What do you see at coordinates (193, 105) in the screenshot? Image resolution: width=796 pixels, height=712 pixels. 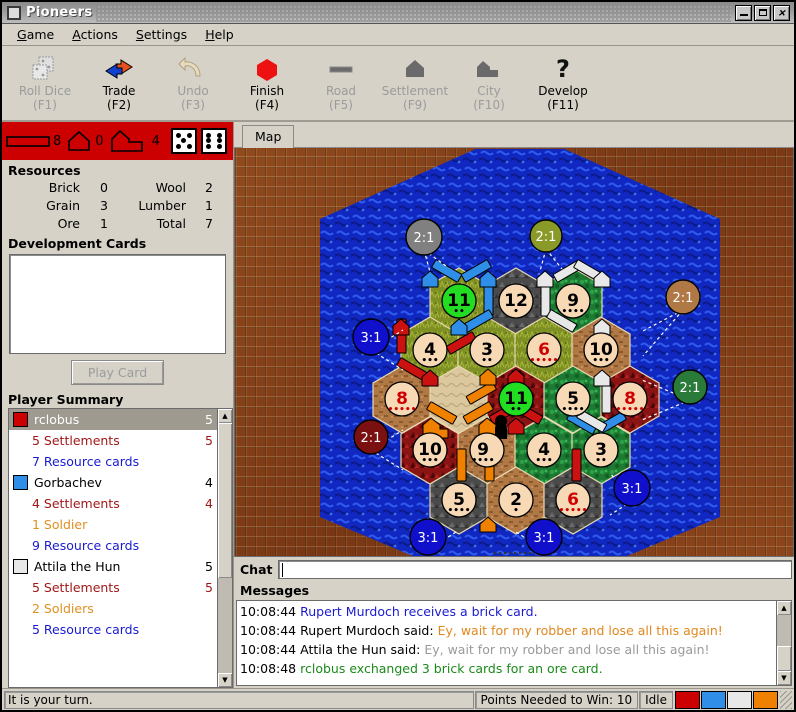 I see `undo-key: (F3)` at bounding box center [193, 105].